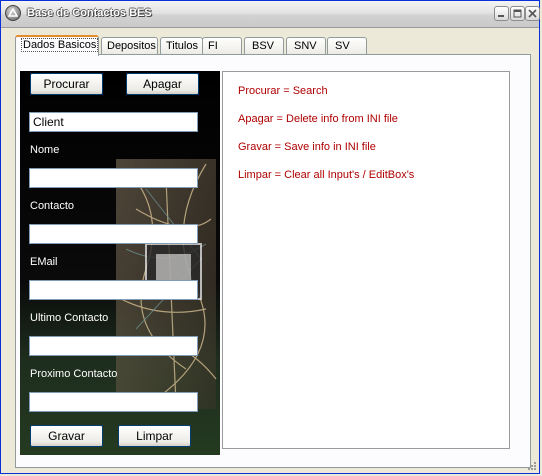  Describe the element at coordinates (162, 84) in the screenshot. I see `apagar-button: Apagar` at that location.